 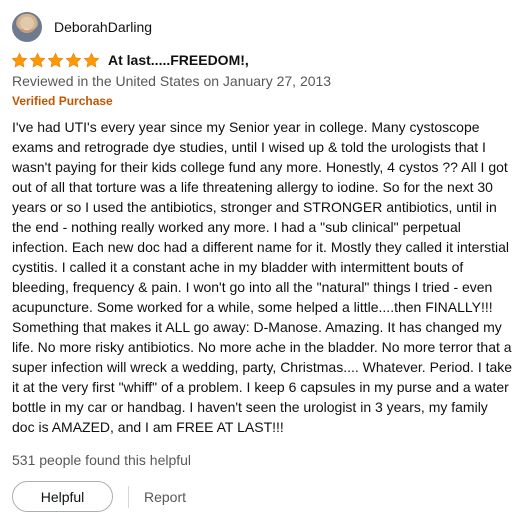 What do you see at coordinates (27, 27) in the screenshot?
I see `profile-avatar` at bounding box center [27, 27].